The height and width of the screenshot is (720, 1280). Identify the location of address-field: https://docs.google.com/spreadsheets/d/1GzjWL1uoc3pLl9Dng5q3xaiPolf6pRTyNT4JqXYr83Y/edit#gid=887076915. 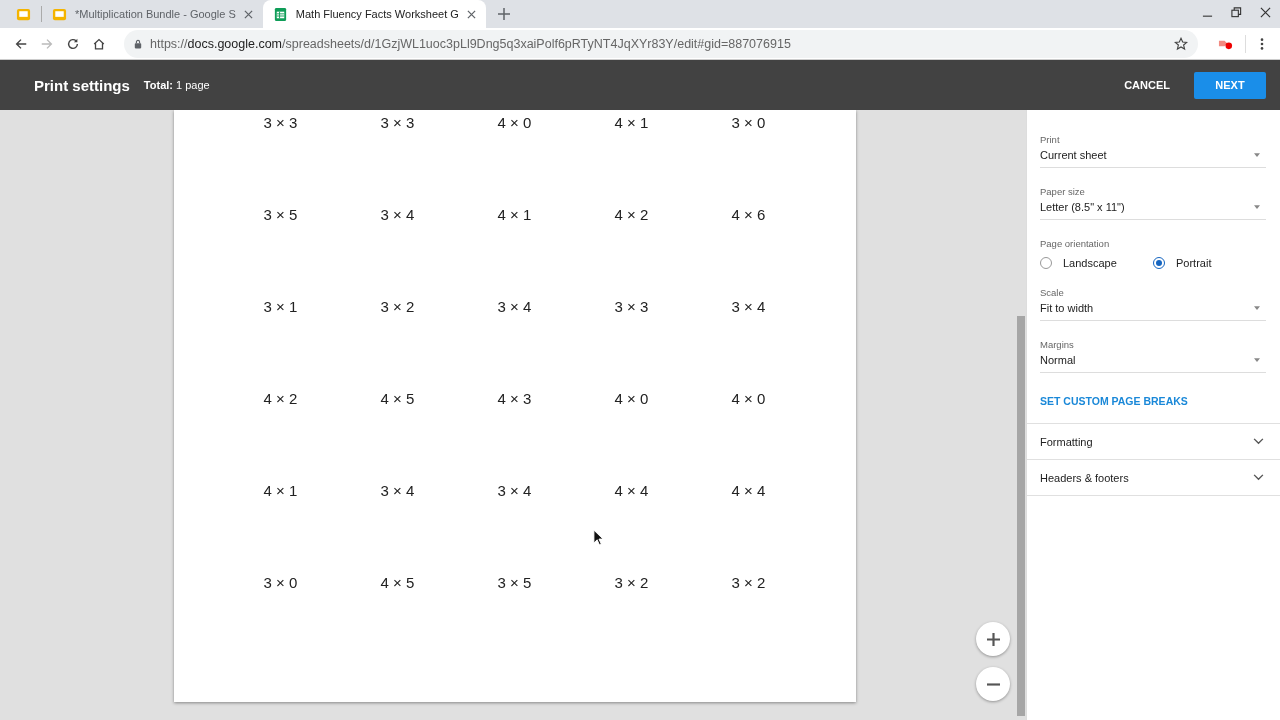
(661, 43).